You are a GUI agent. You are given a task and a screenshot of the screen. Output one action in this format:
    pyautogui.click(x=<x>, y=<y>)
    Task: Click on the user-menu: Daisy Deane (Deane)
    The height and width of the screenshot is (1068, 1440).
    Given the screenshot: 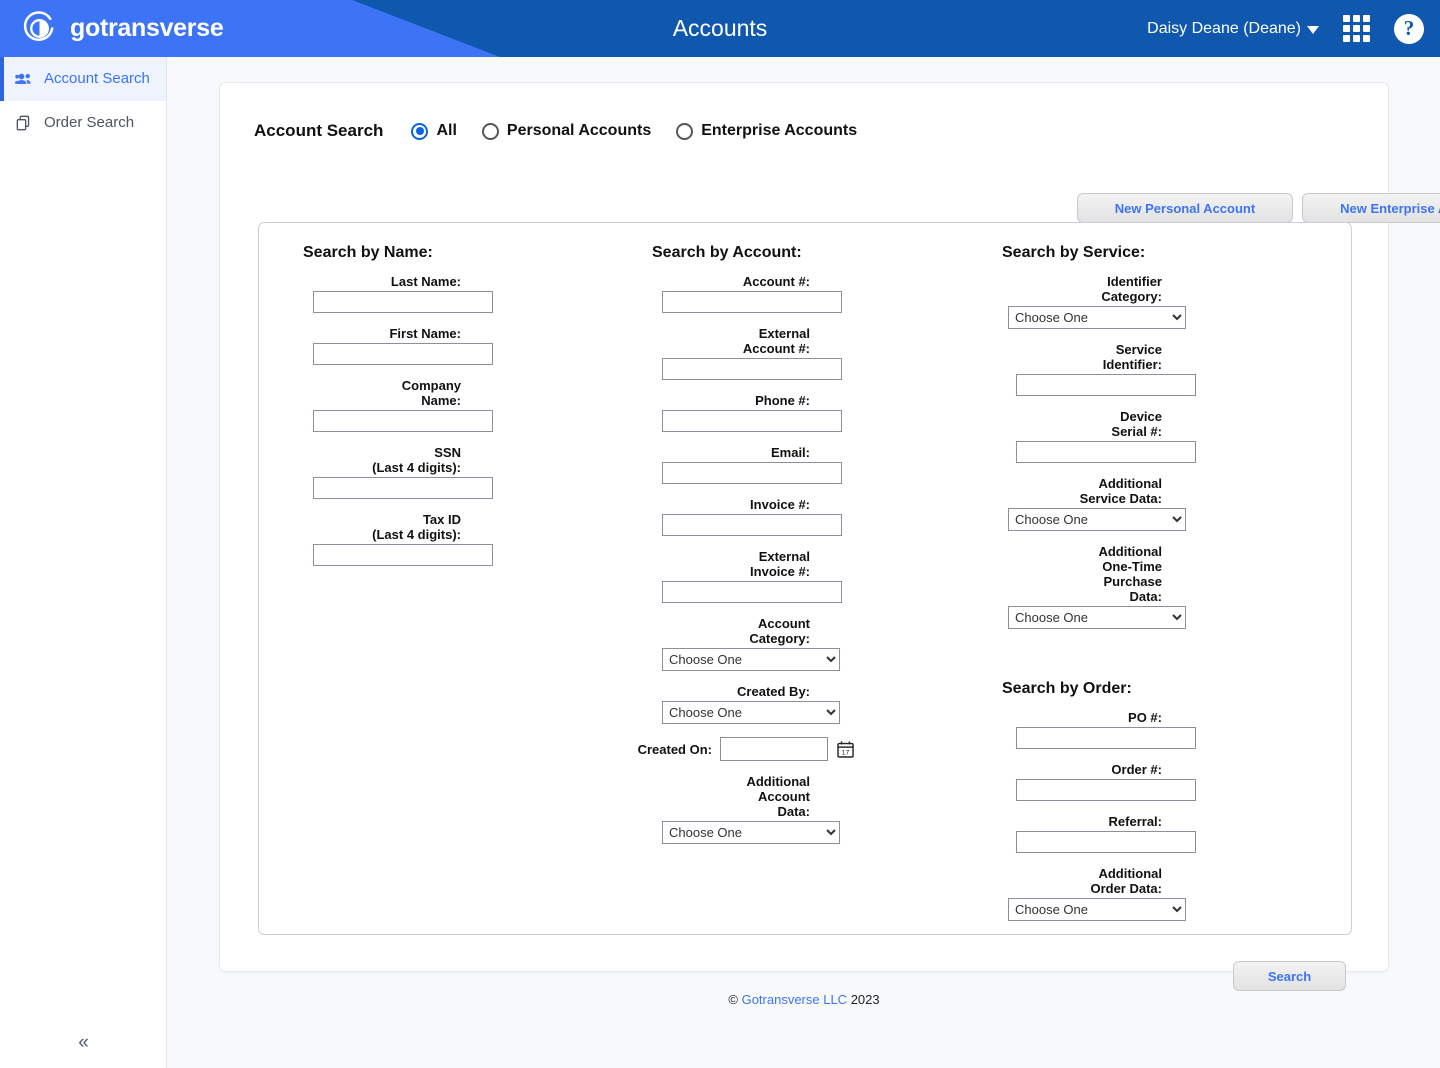 What is the action you would take?
    pyautogui.click(x=1233, y=29)
    